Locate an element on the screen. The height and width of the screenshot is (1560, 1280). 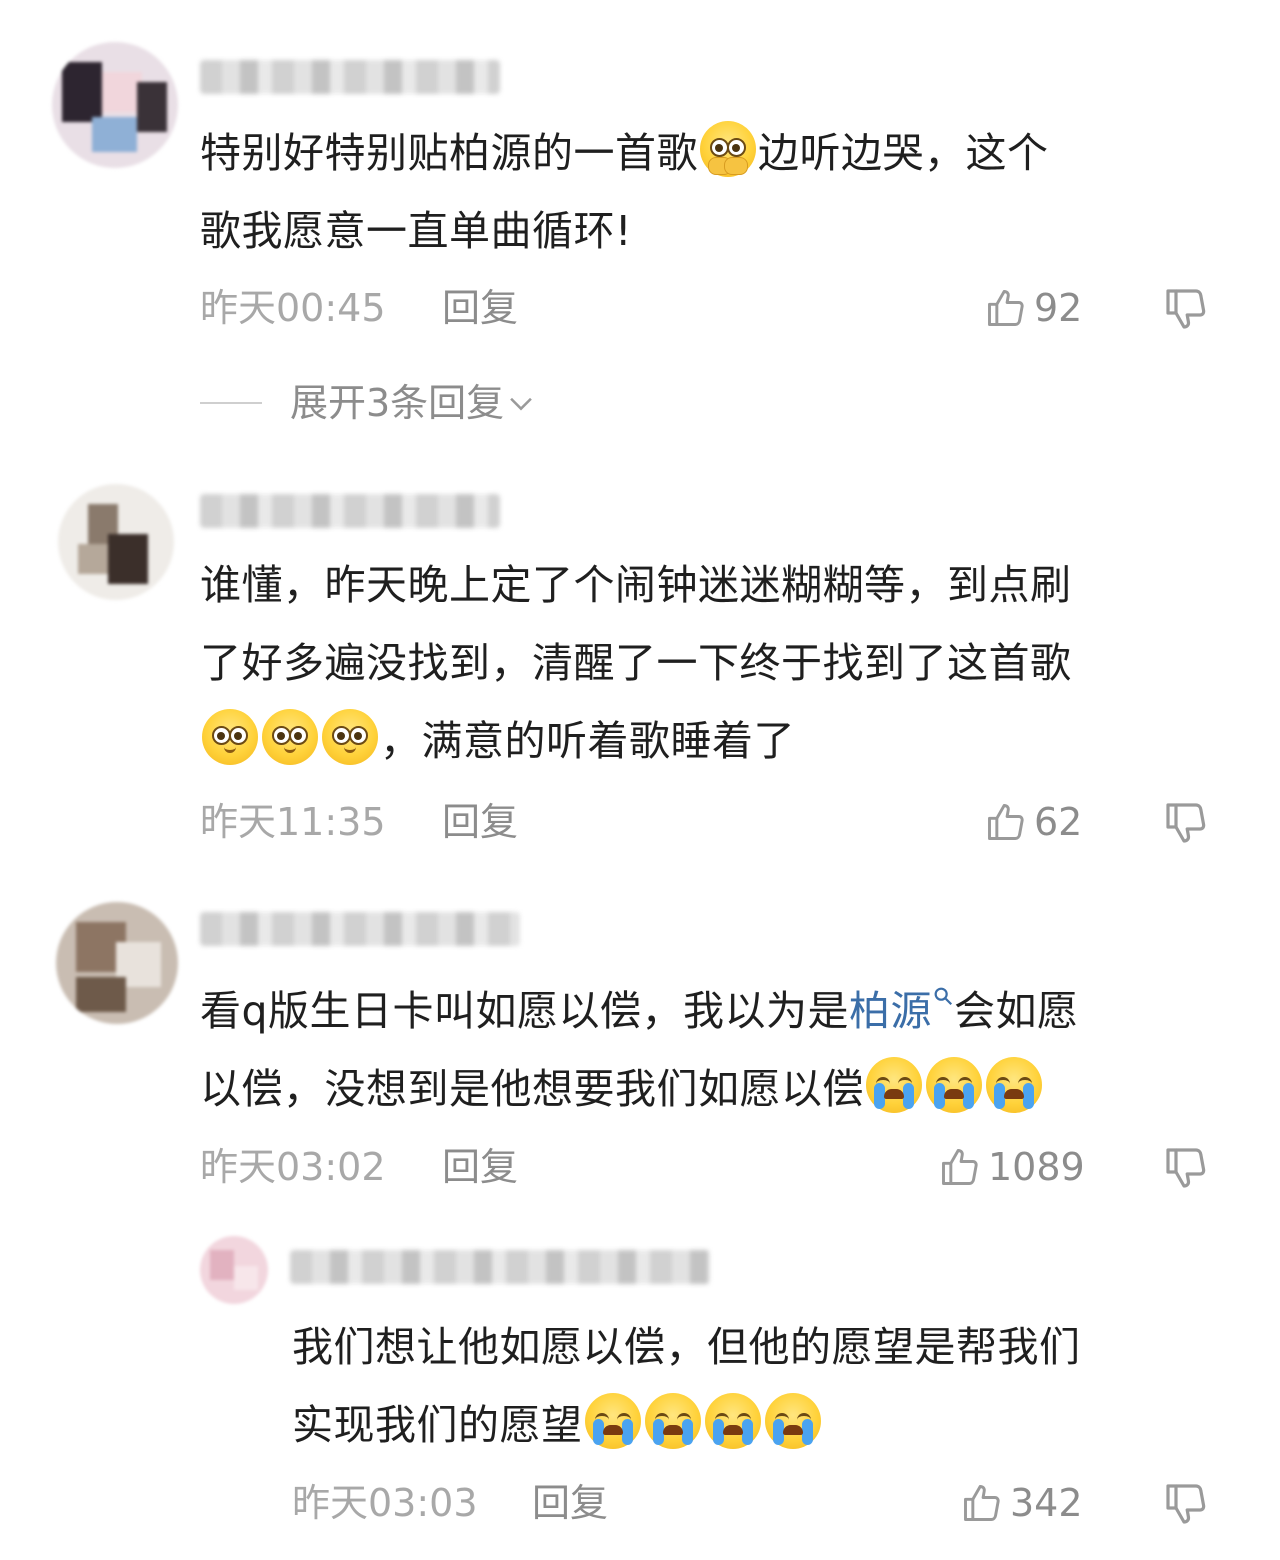
comment-time: 昨天11:35 is located at coordinates (293, 822).